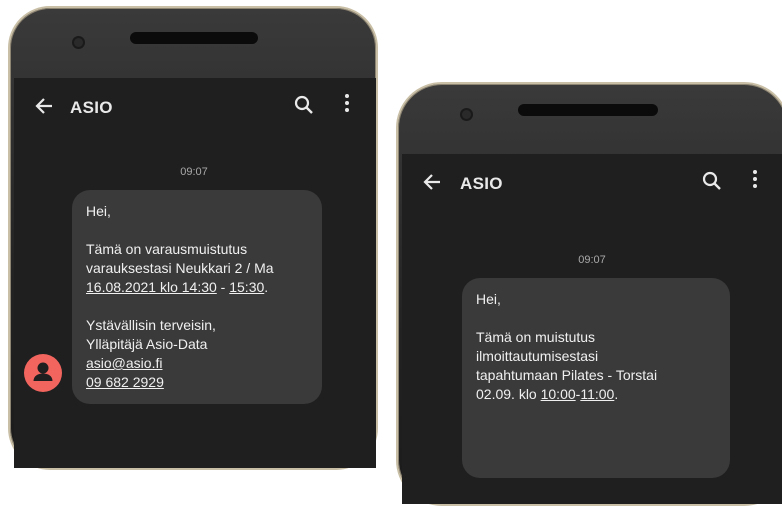  What do you see at coordinates (567, 375) in the screenshot?
I see `message-line: tapahtumaan Pilates - Torstai` at bounding box center [567, 375].